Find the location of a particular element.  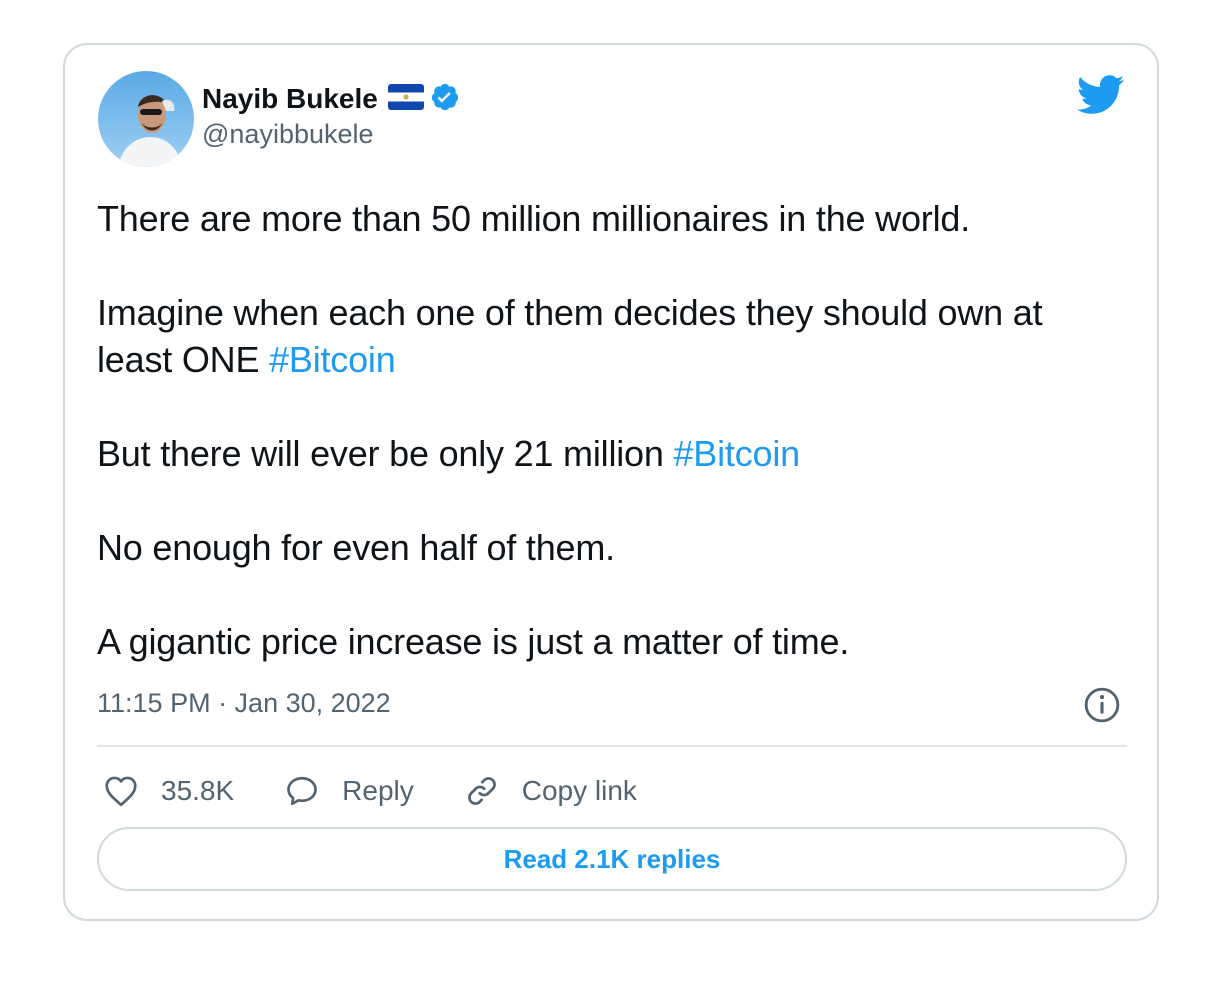

heart-icon is located at coordinates (121, 791).